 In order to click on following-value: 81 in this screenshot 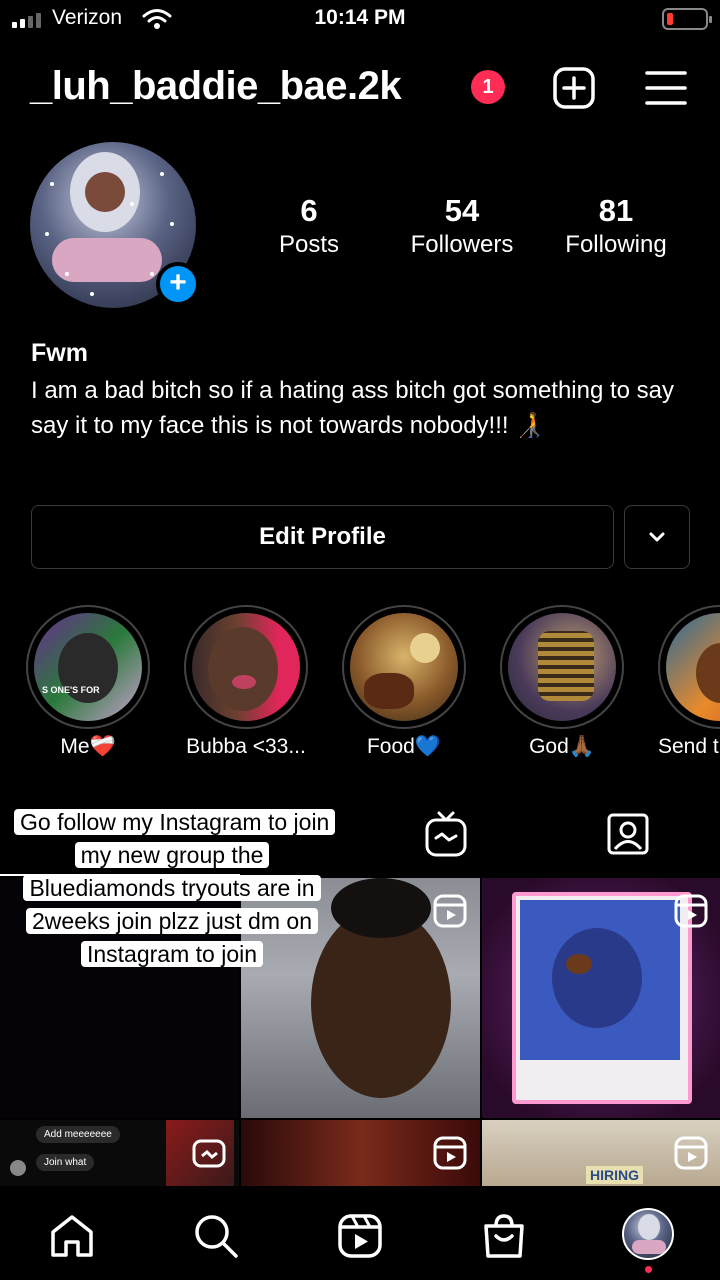, I will do `click(616, 210)`.